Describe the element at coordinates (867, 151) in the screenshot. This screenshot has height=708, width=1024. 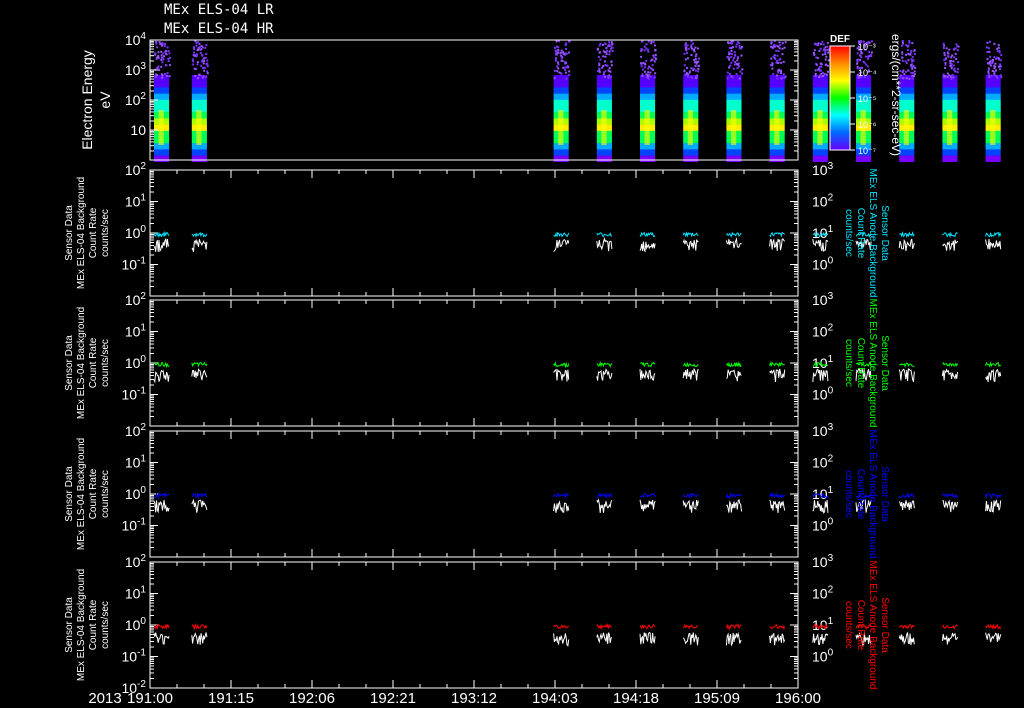
I see `colorbar-tick-label: 10⁻⁷` at that location.